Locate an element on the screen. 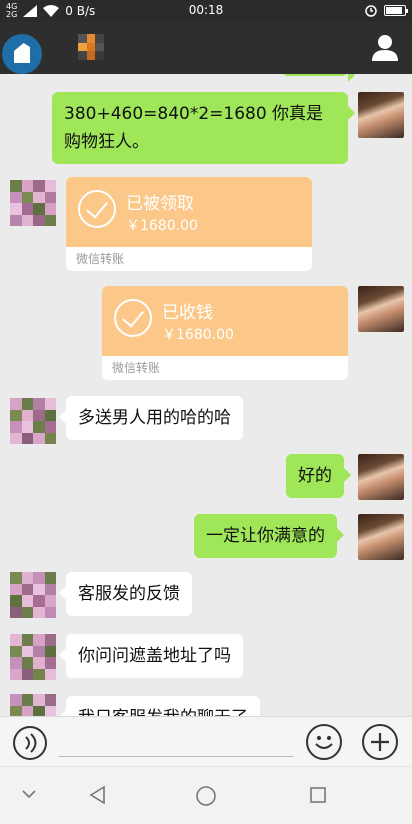 This screenshot has width=412, height=824. transfer-card-top: 已被领取 ￥1680.00 is located at coordinates (189, 212).